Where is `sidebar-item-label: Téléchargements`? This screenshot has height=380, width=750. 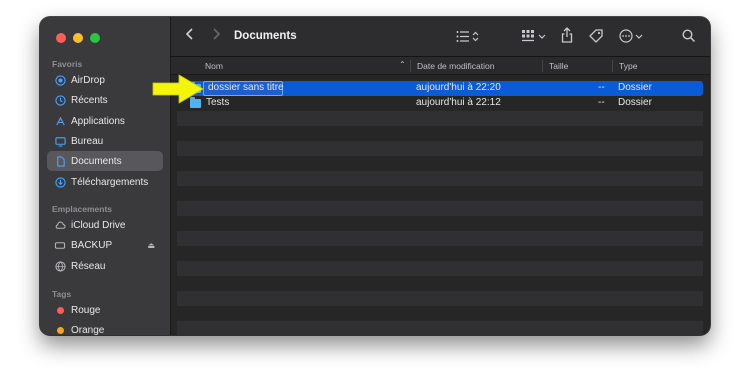 sidebar-item-label: Téléchargements is located at coordinates (110, 182).